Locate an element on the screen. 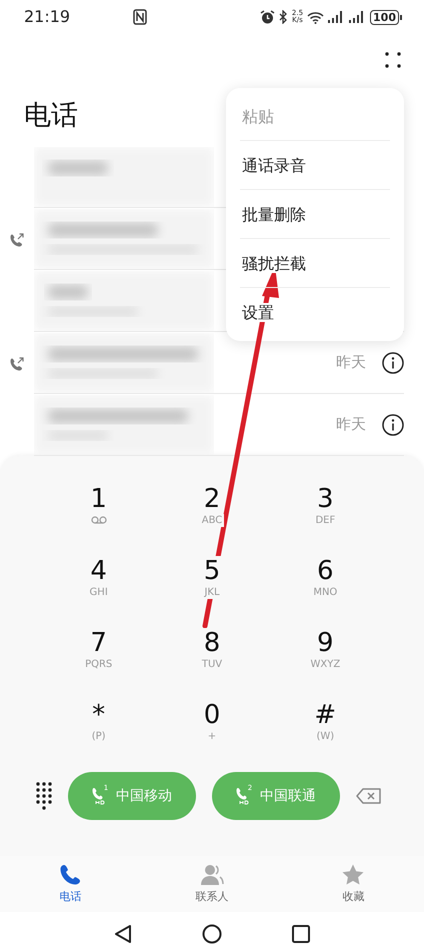 The image size is (424, 950). back-icon is located at coordinates (123, 934).